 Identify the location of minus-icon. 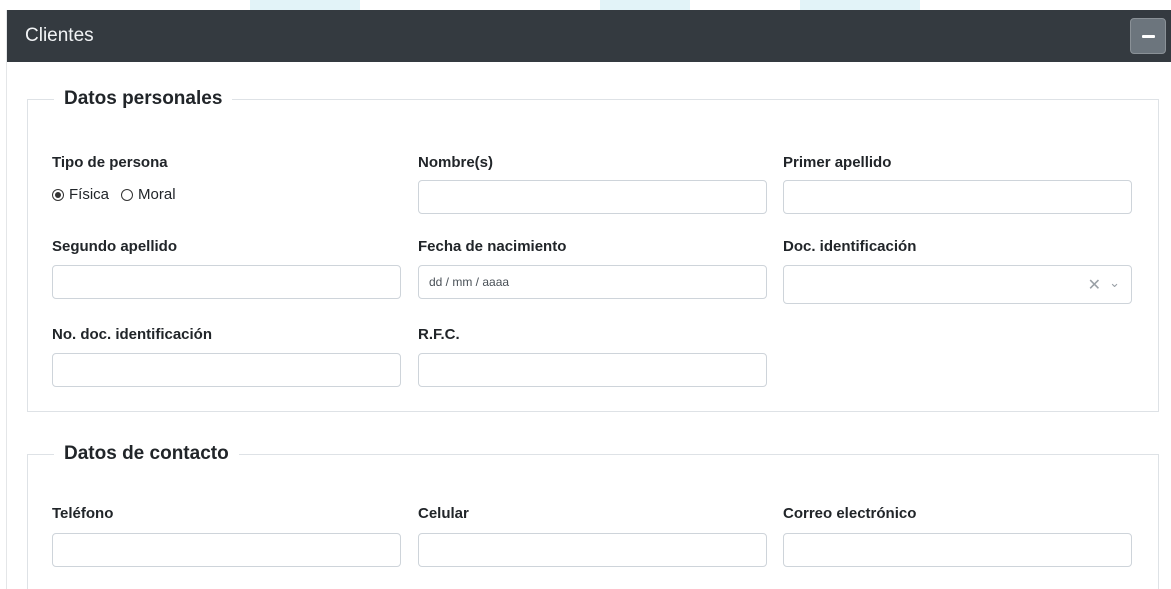
(1148, 36).